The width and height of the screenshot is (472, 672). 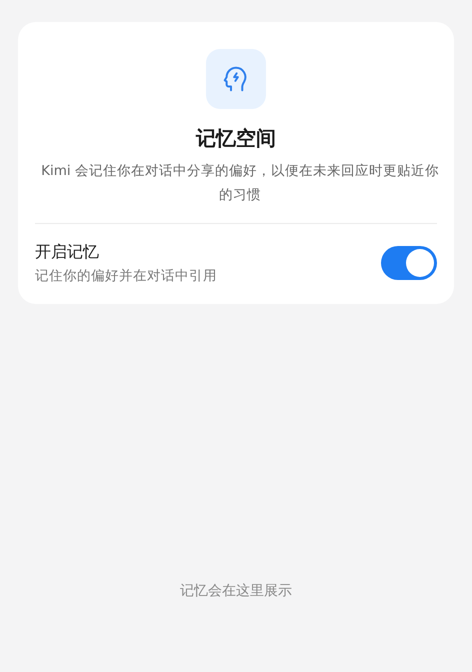 I want to click on card-title: 记忆空间, so click(x=235, y=138).